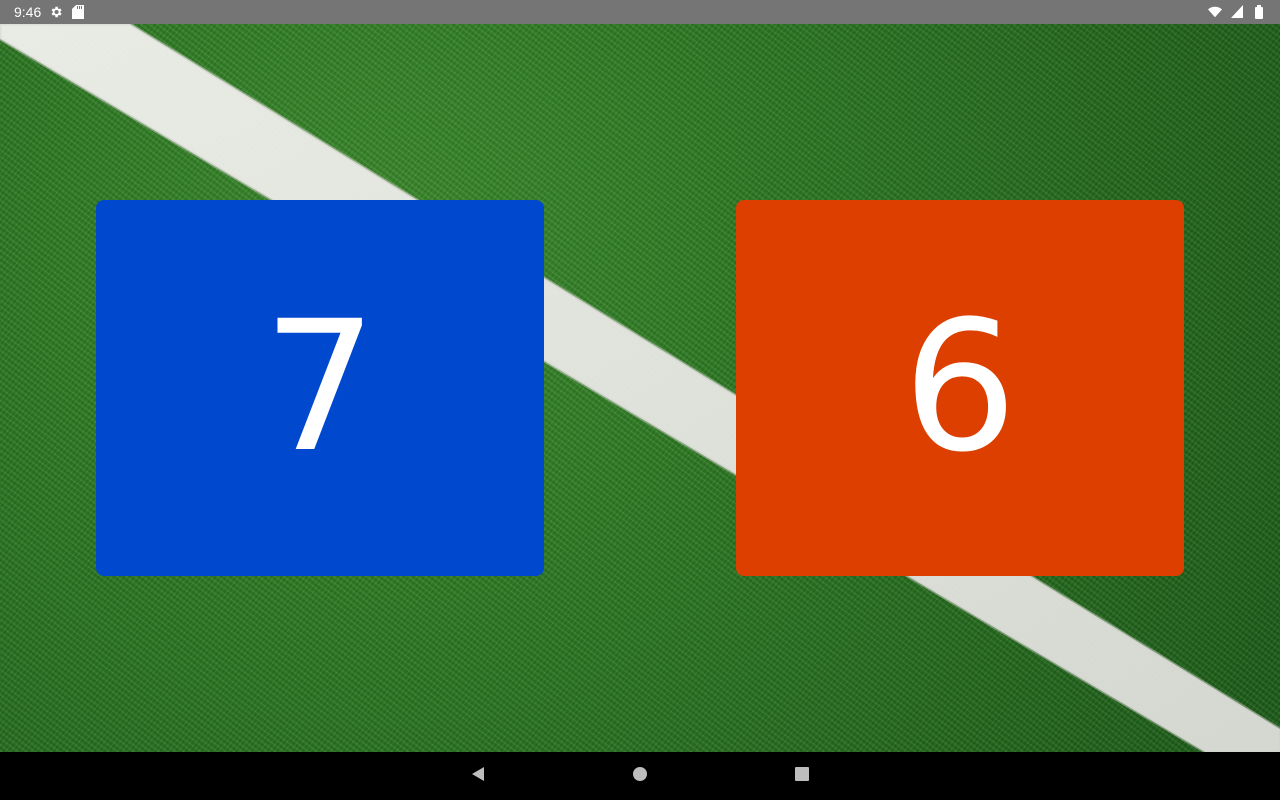 Image resolution: width=1280 pixels, height=800 pixels. I want to click on status-left: 9:46, so click(49, 12).